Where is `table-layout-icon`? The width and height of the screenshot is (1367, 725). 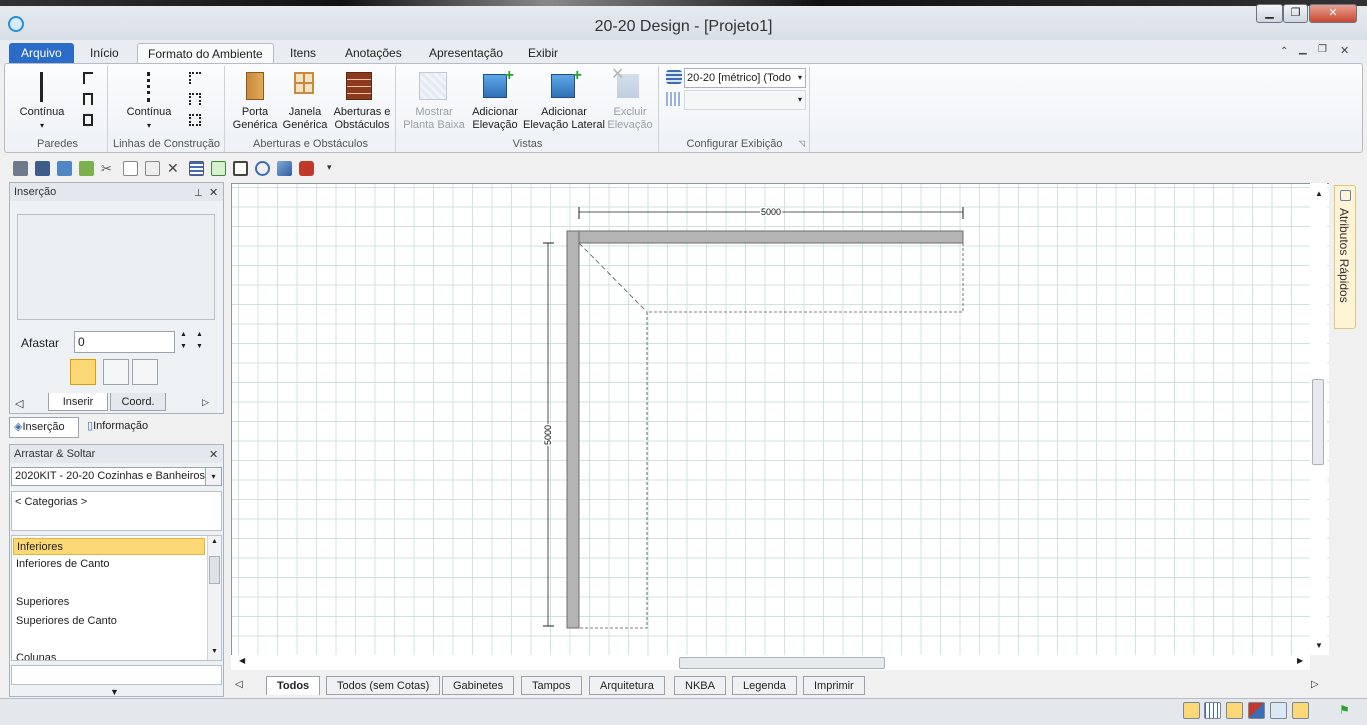
table-layout-icon is located at coordinates (1278, 710).